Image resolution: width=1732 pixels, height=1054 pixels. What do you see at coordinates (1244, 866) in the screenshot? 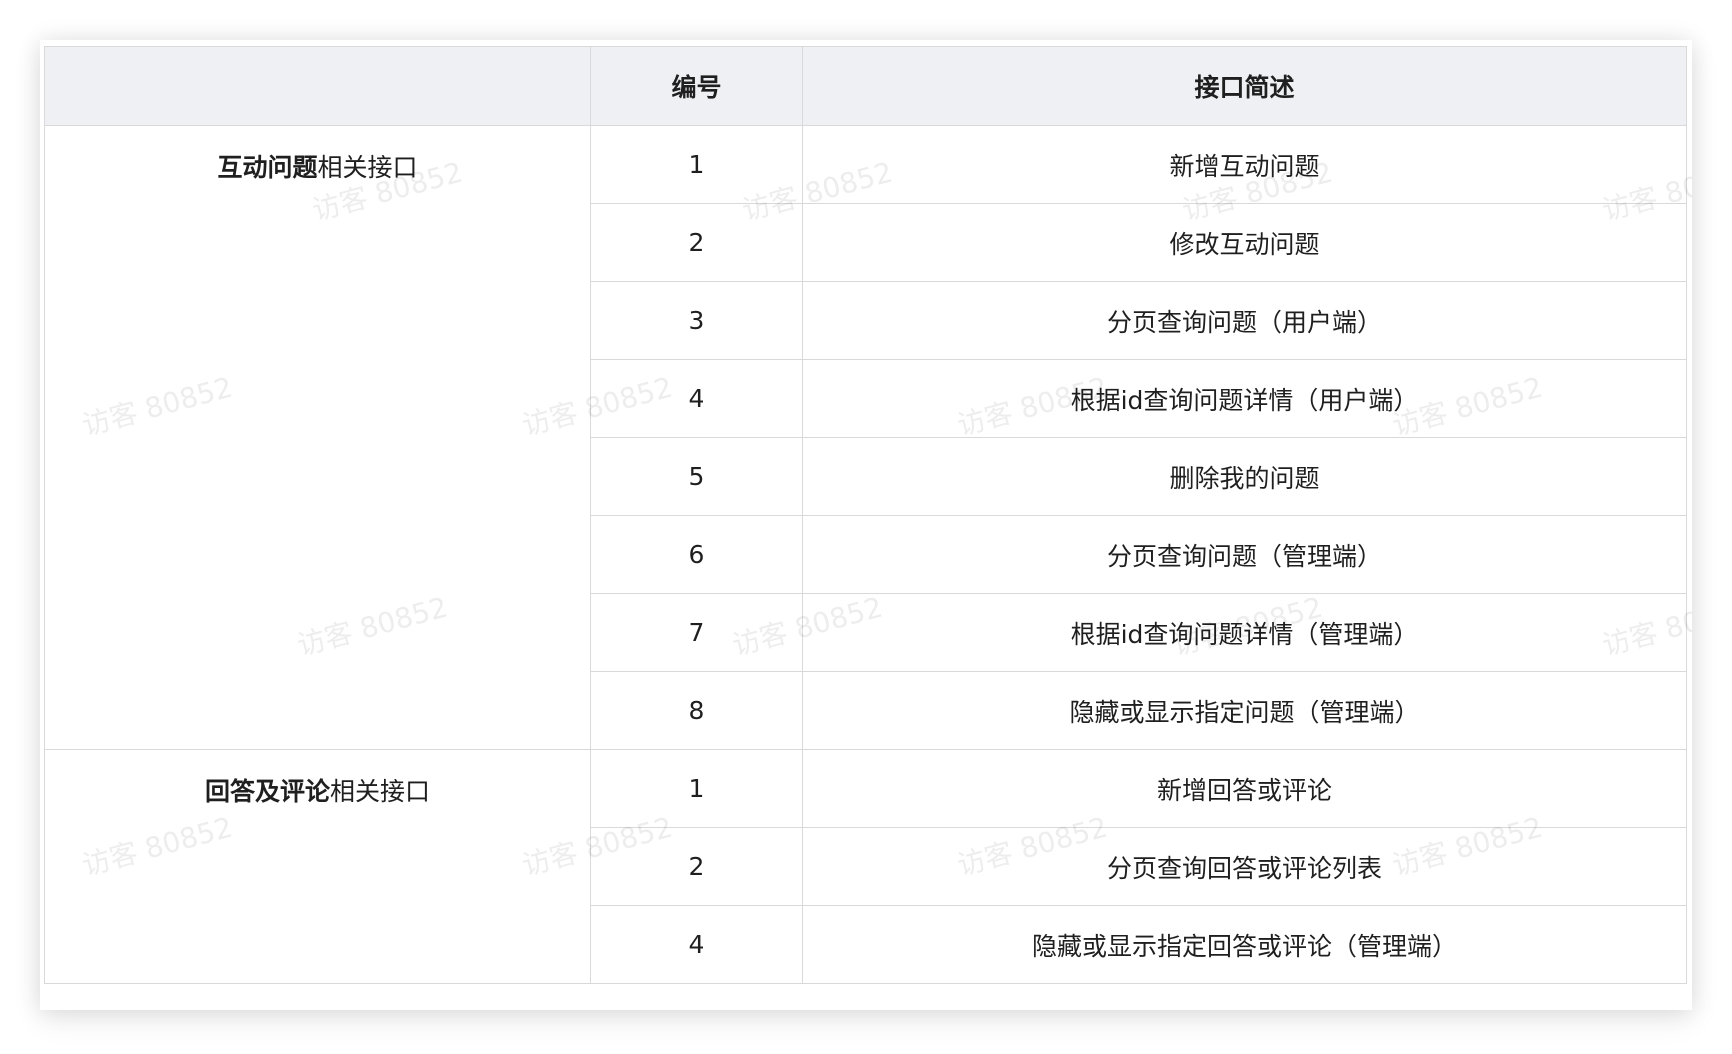
I see `row-description: 分页查询回答或评论列表` at bounding box center [1244, 866].